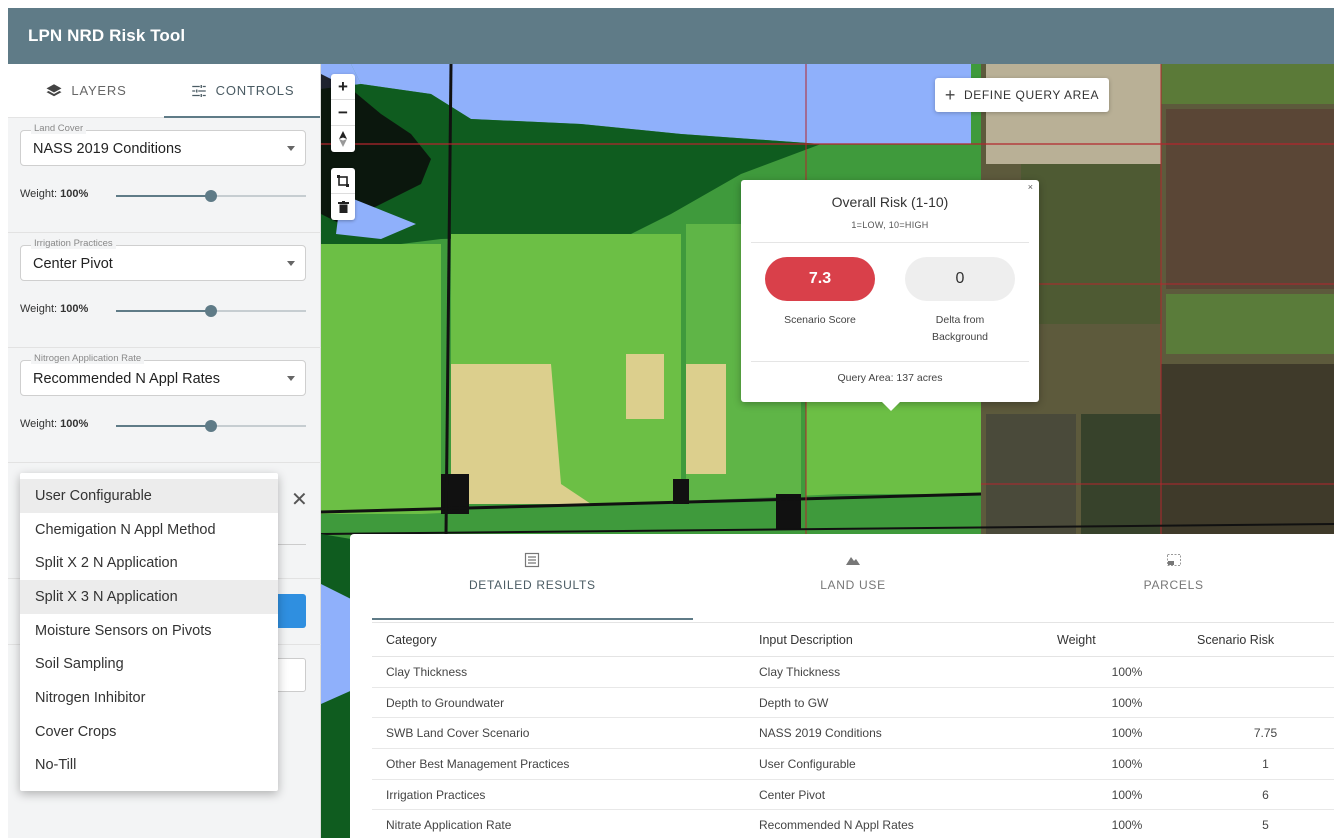  Describe the element at coordinates (1173, 585) in the screenshot. I see `tab-parcels-label: PARCELS` at that location.